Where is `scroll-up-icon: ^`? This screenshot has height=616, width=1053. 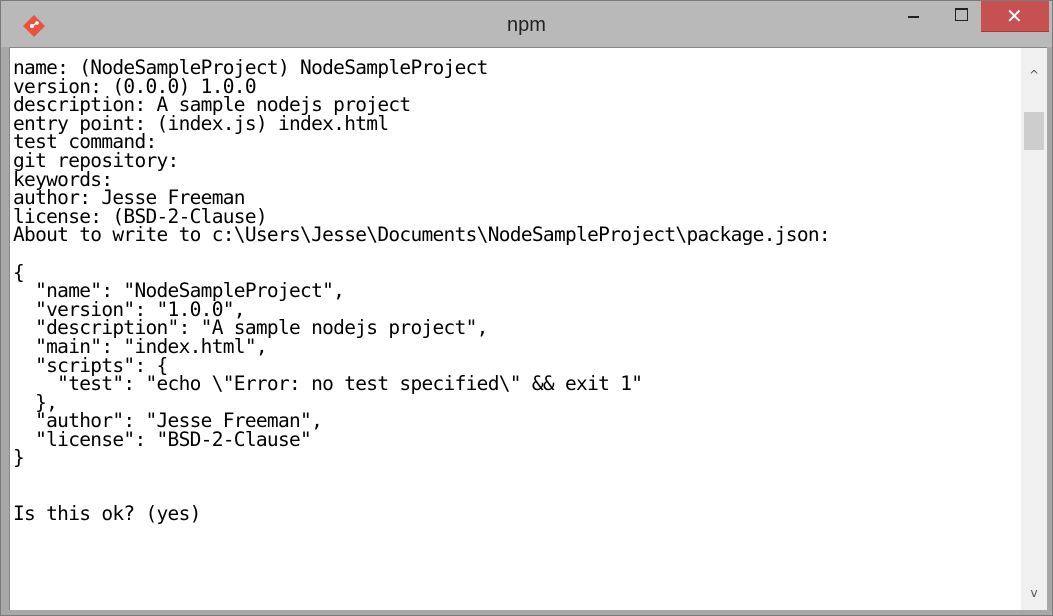
scroll-up-icon: ^ is located at coordinates (1034, 75).